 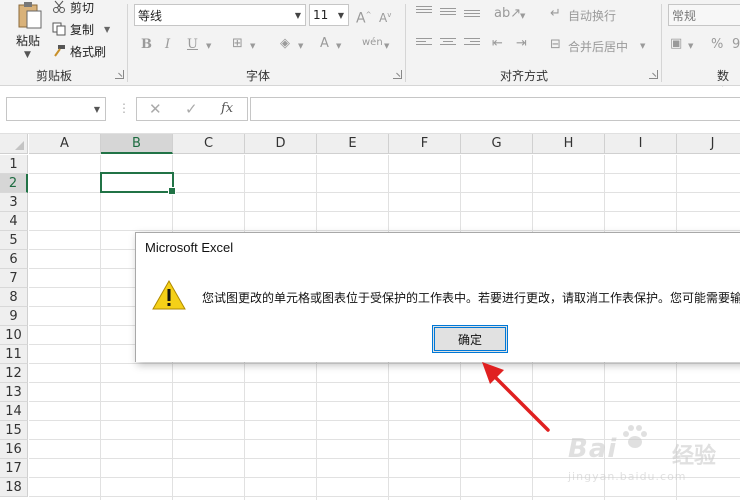 What do you see at coordinates (424, 12) in the screenshot?
I see `align-top-icon` at bounding box center [424, 12].